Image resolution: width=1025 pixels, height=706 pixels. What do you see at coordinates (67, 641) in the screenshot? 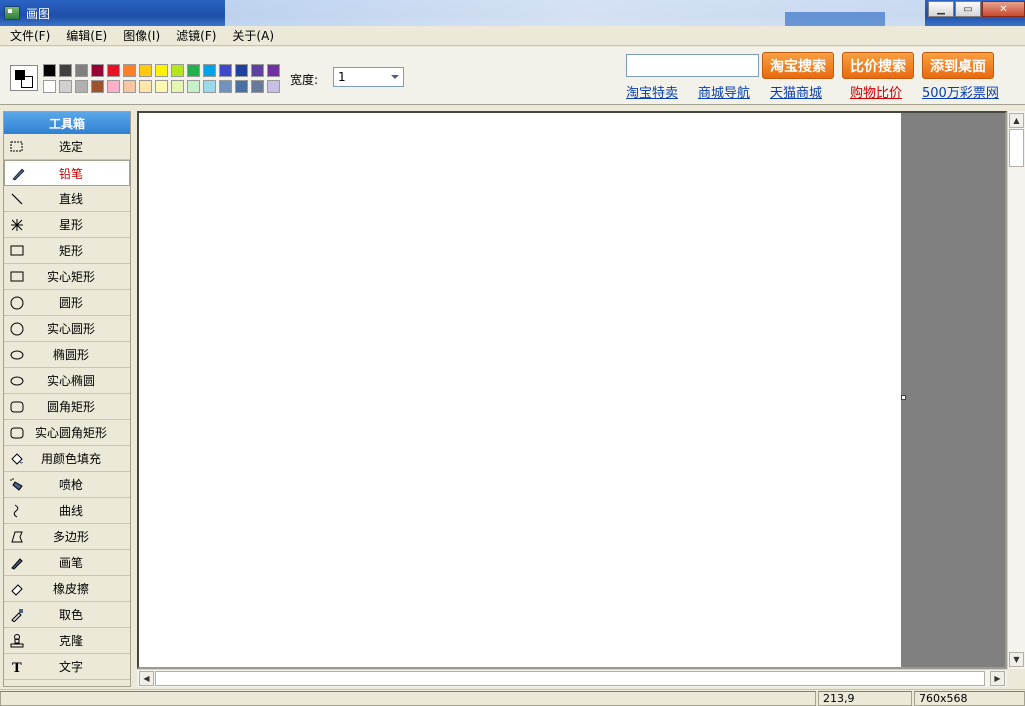
I see `tool-clone: 克隆` at bounding box center [67, 641].